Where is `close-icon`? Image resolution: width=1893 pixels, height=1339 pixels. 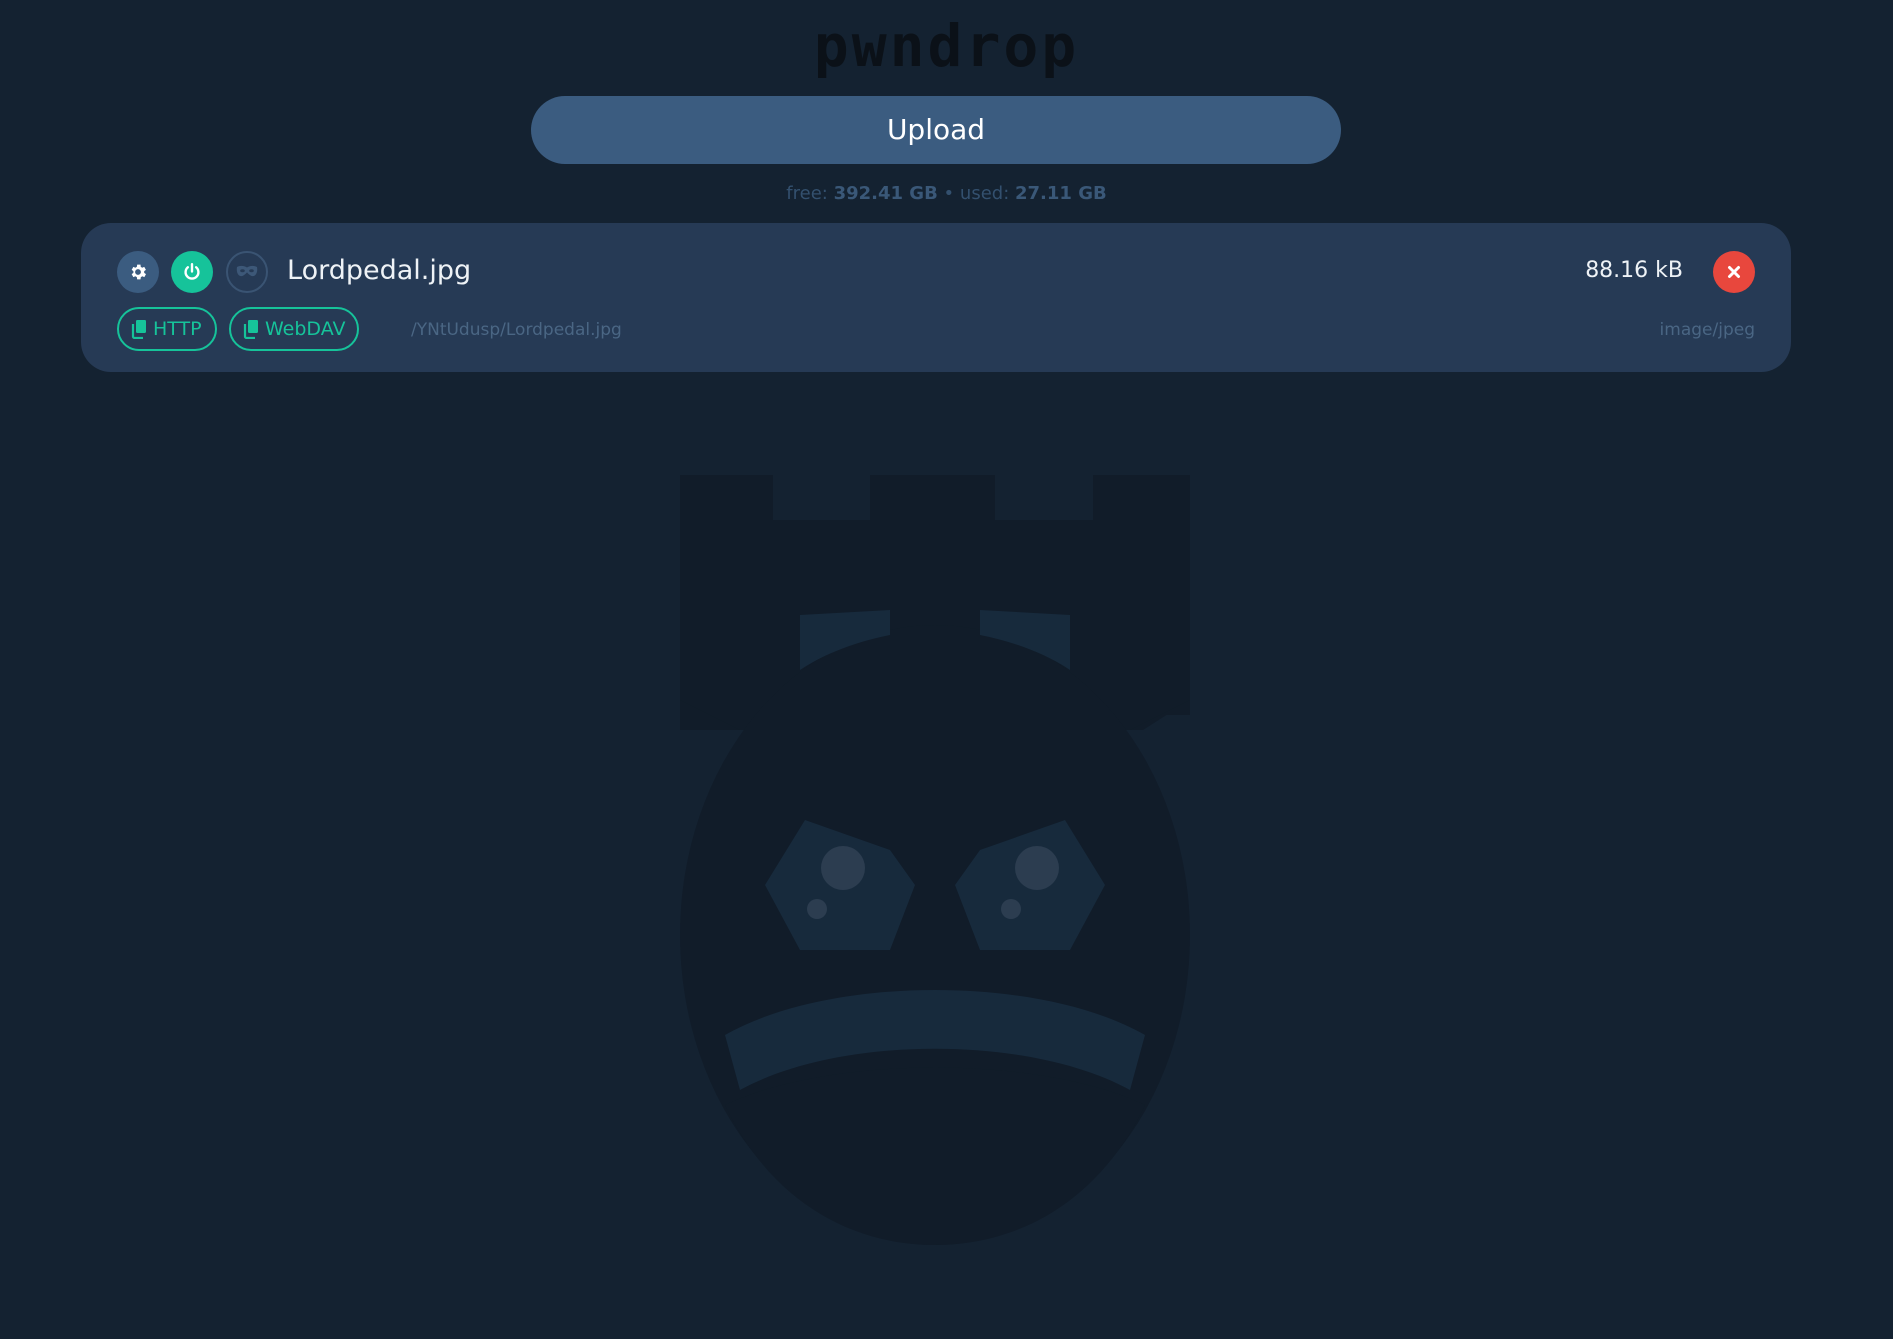
close-icon is located at coordinates (1734, 272).